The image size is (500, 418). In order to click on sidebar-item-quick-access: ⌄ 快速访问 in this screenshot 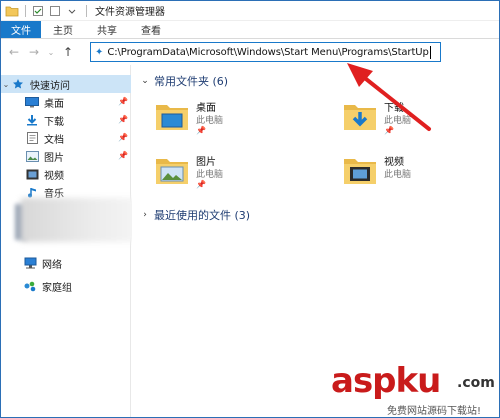, I will do `click(66, 84)`.